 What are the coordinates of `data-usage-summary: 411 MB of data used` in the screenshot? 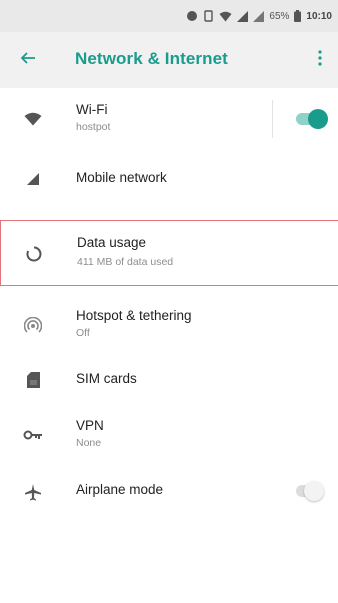 It's located at (125, 262).